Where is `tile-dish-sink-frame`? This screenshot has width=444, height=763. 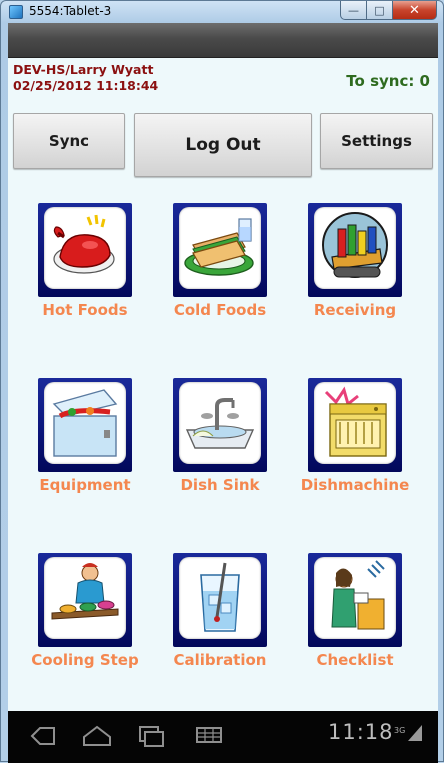
tile-dish-sink-frame is located at coordinates (220, 425).